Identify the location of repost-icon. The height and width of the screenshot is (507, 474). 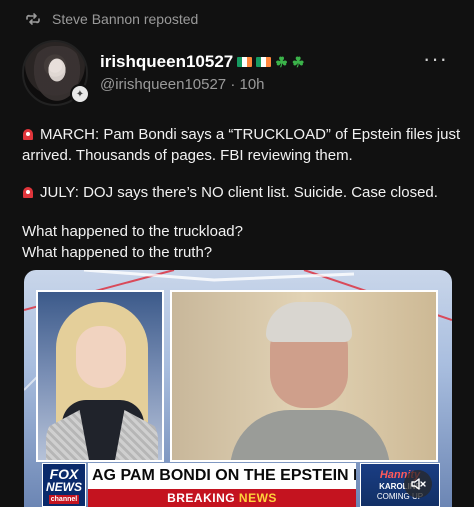
(33, 19).